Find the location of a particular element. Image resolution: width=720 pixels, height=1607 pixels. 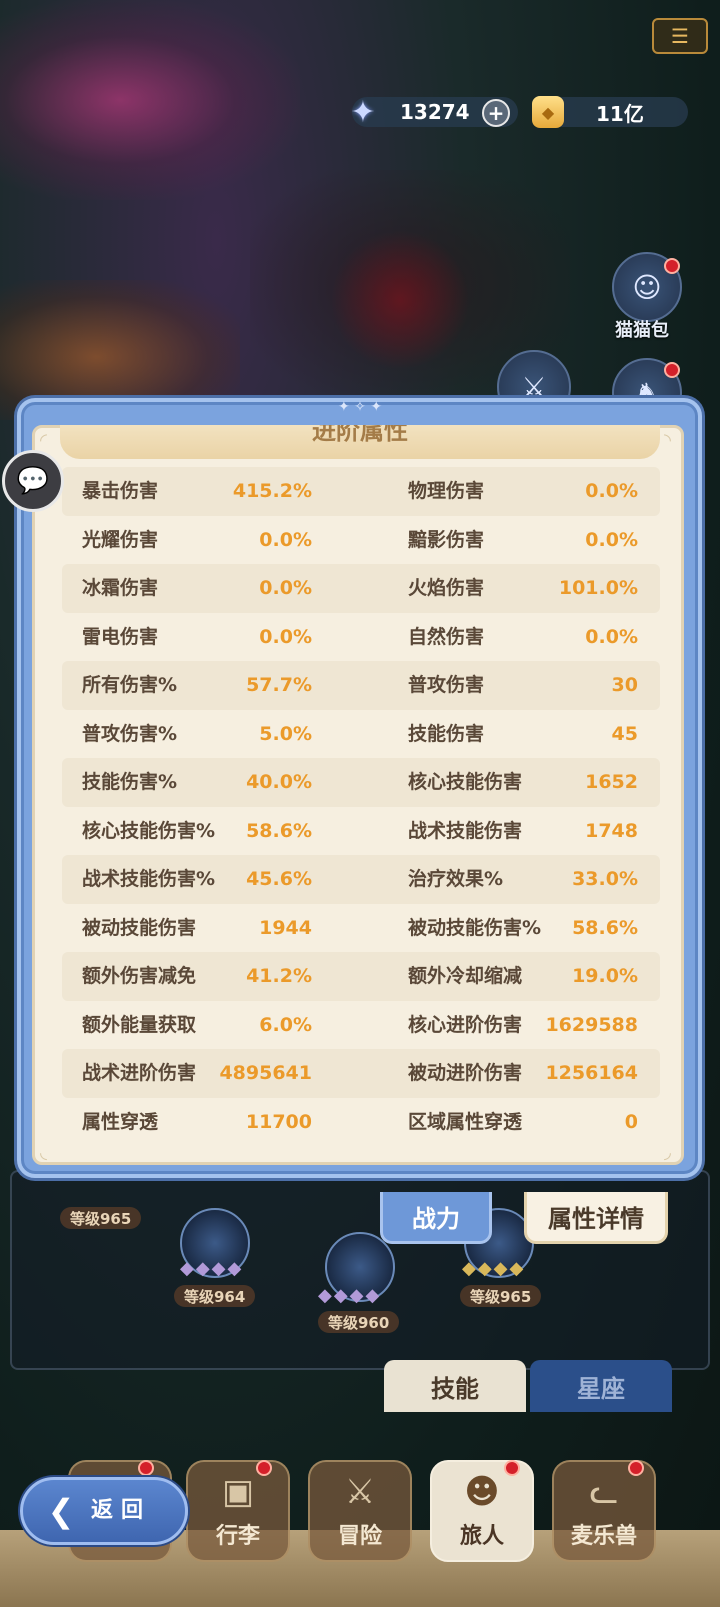

cat-icon: ᓚ is located at coordinates (604, 1492).